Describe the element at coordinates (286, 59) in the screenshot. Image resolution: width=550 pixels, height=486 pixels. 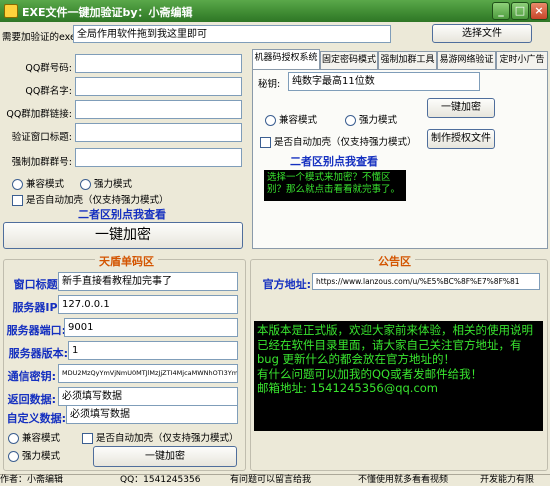
I see `tab-machine-code: 机器码授权系统` at that location.